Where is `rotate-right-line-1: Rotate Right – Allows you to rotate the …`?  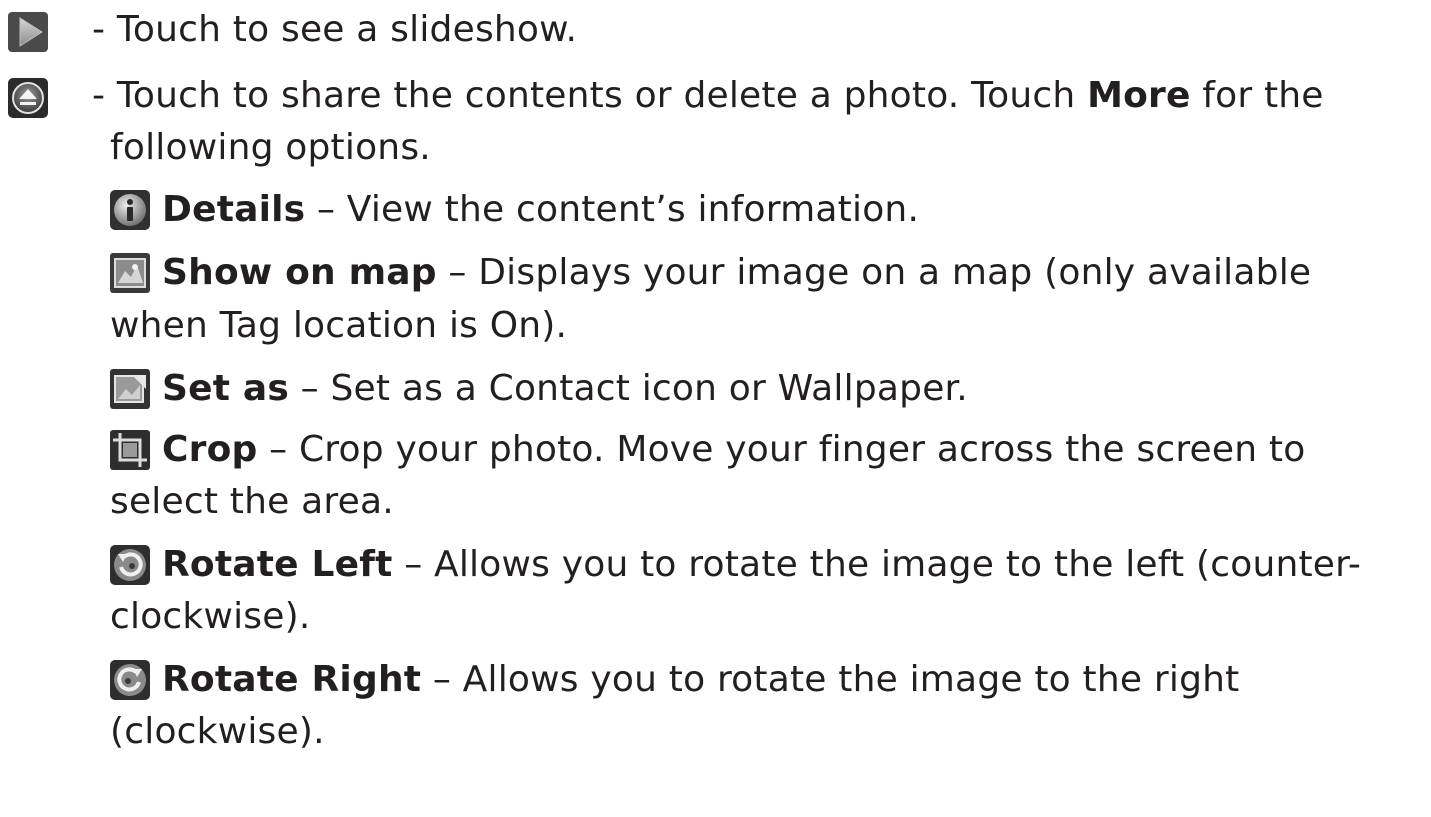
rotate-right-line-1: Rotate Right – Allows you to rotate the … is located at coordinates (700, 680).